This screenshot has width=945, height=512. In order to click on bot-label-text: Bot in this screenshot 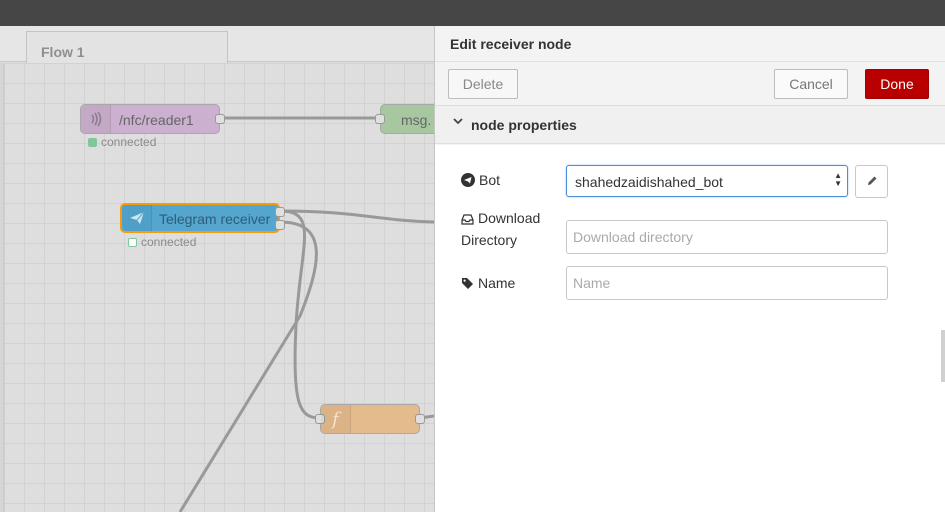, I will do `click(490, 180)`.